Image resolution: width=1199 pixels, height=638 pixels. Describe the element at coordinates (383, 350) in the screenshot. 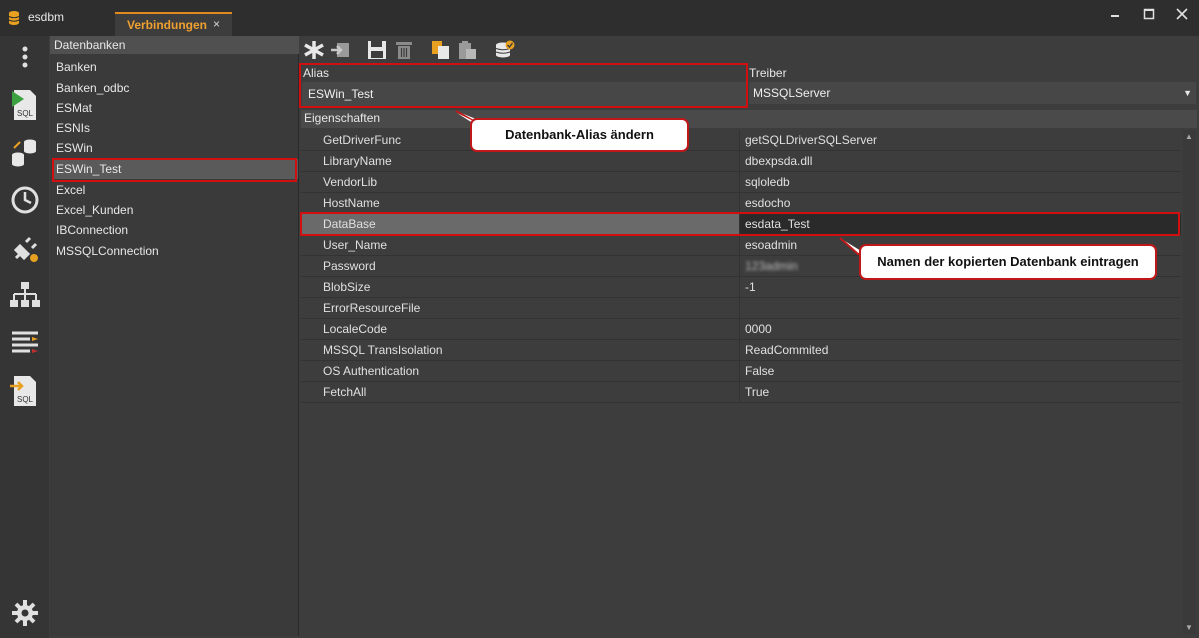

I see `property-name: MSSQL TransIsolation` at that location.